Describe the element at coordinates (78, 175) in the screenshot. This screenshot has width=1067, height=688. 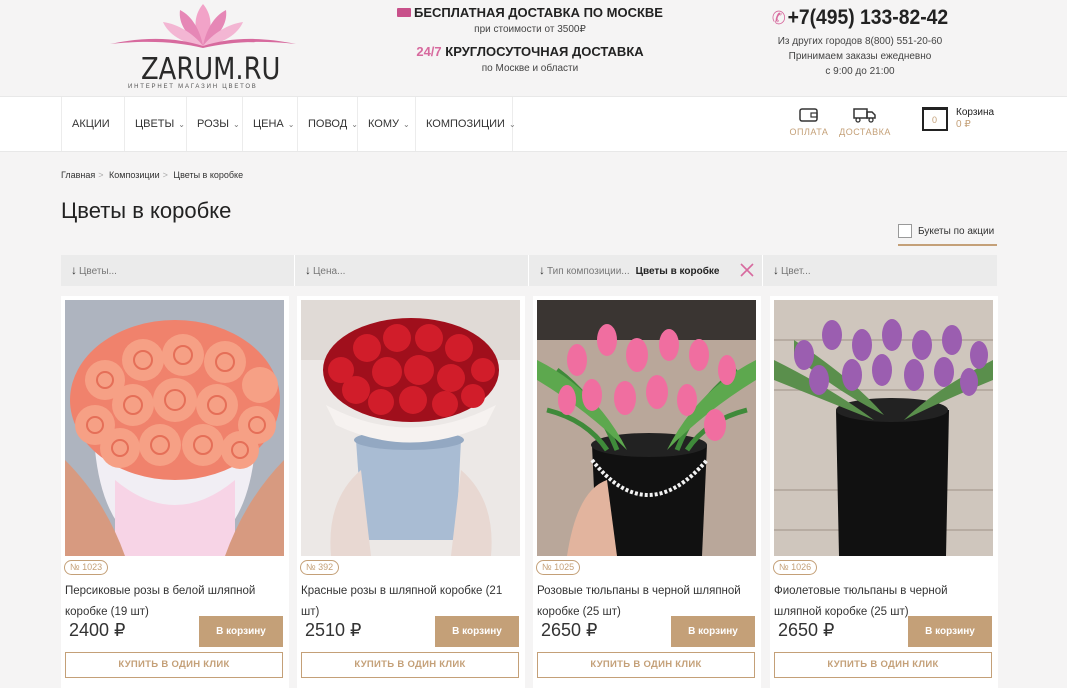
I see `breadcrumb-home: Главная` at that location.